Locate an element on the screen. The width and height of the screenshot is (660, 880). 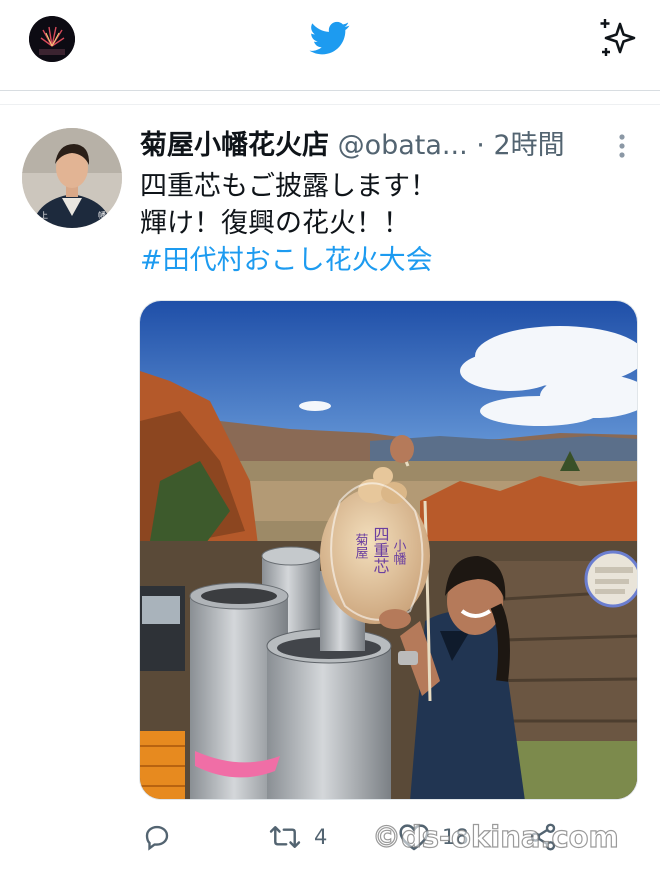
hashtag-link: #田代村おこし花火大会 is located at coordinates (390, 260).